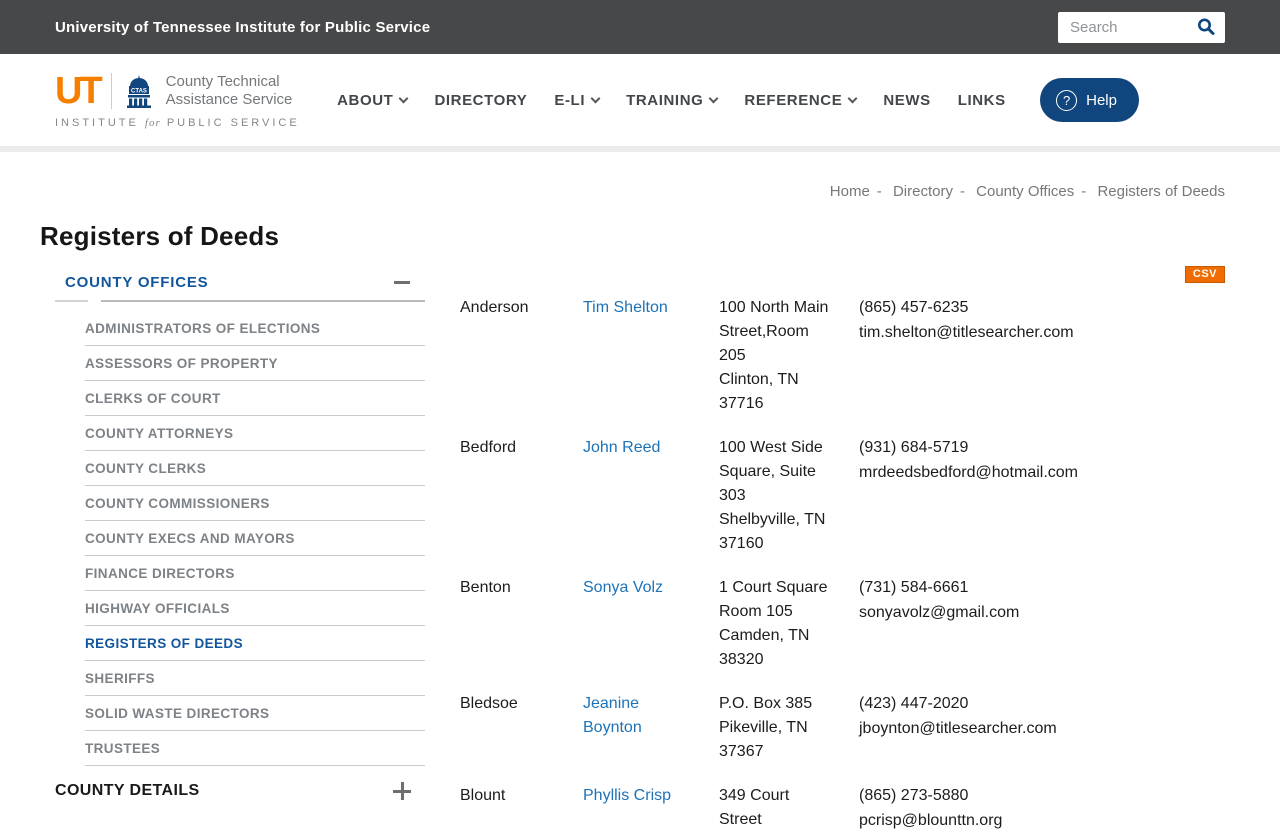 This screenshot has height=833, width=1280. I want to click on sidebar-item: ADMINISTRATORS OF ELECTIONS, so click(255, 328).